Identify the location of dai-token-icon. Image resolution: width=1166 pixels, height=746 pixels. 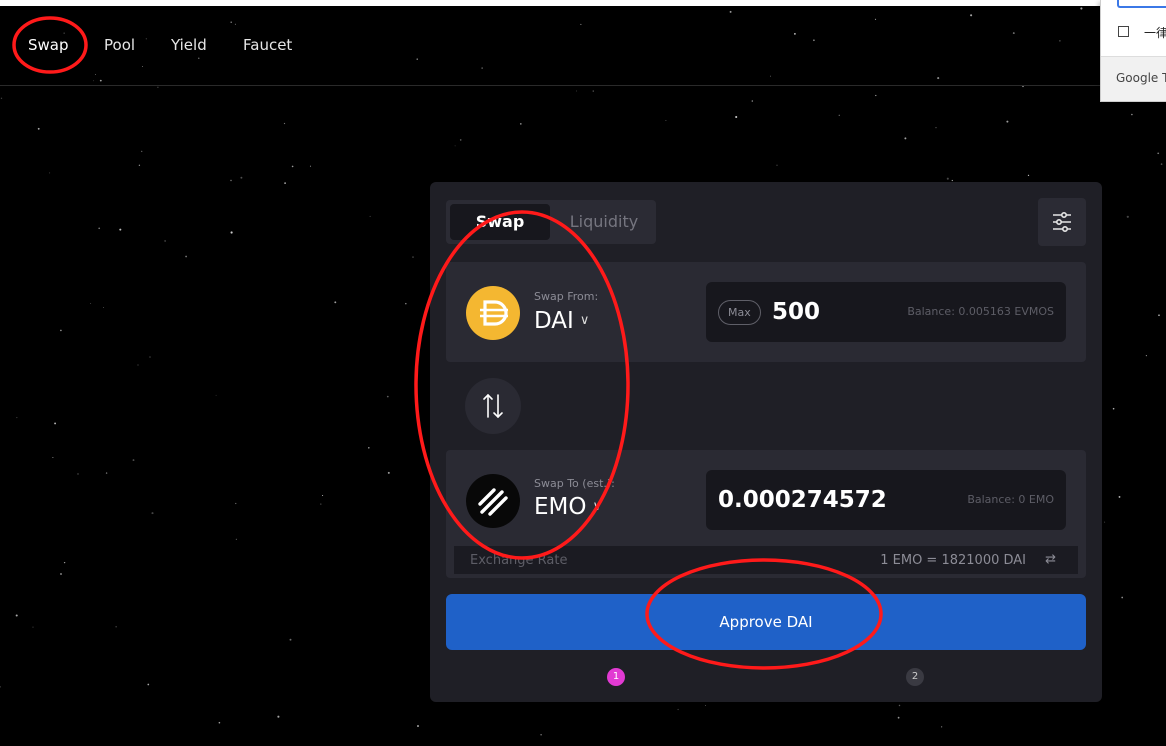
(493, 313).